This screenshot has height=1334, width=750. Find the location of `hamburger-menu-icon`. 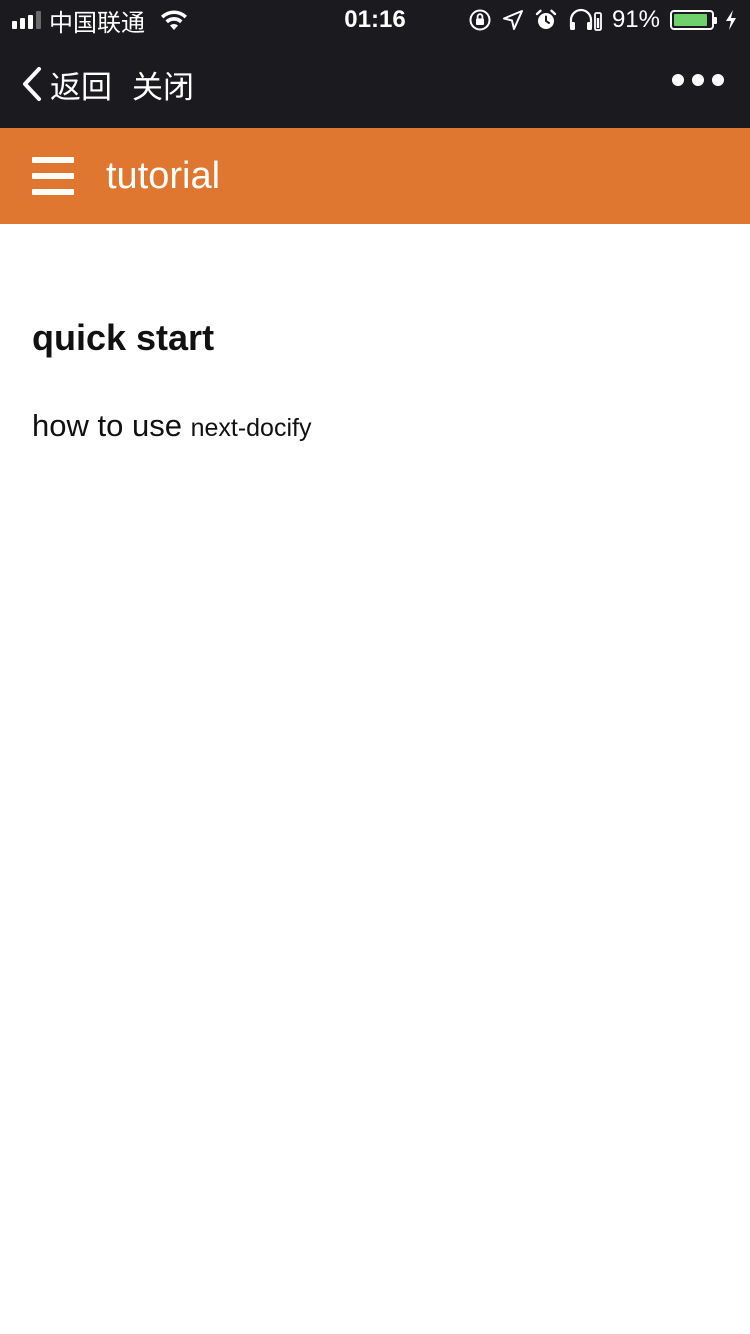

hamburger-menu-icon is located at coordinates (53, 176).